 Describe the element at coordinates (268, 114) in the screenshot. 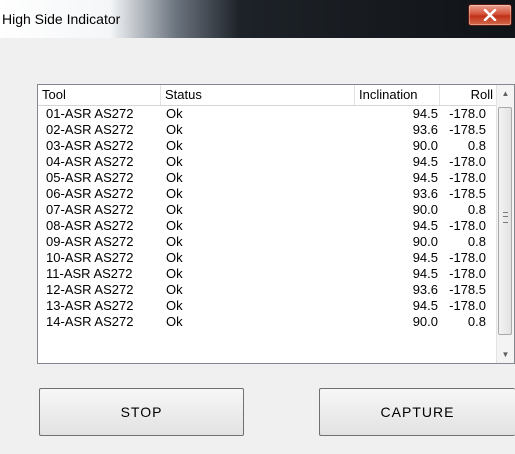

I see `list-row: 01-ASR AS272 Ok 94.5 -178.0` at that location.